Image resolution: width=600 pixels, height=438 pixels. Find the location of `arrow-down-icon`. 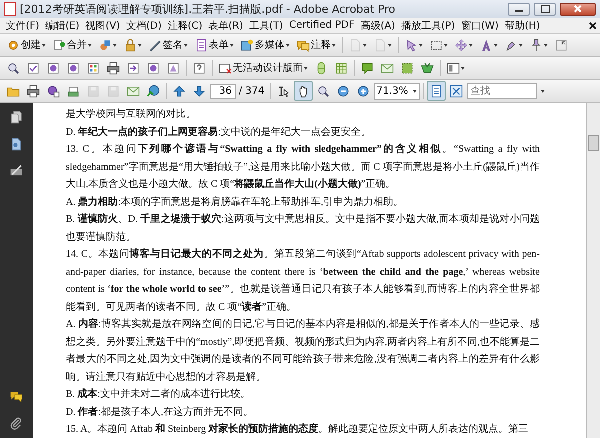

arrow-down-icon is located at coordinates (199, 91).